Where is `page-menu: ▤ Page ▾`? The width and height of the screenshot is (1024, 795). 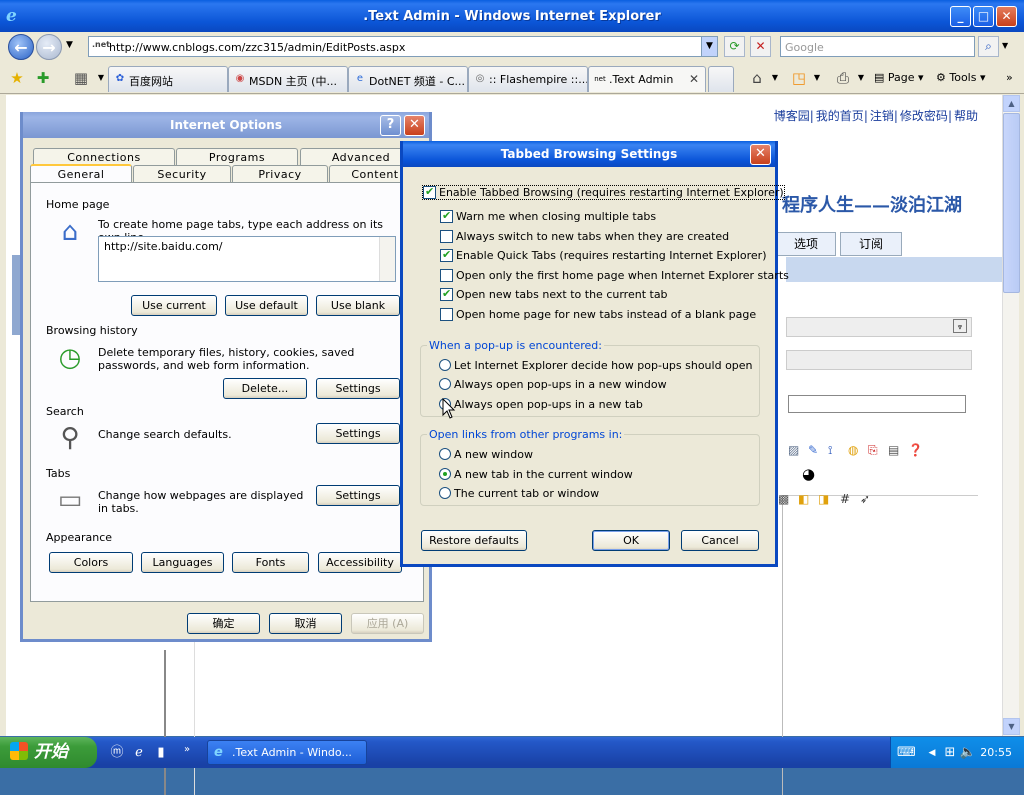
page-menu: ▤ Page ▾ is located at coordinates (899, 77).